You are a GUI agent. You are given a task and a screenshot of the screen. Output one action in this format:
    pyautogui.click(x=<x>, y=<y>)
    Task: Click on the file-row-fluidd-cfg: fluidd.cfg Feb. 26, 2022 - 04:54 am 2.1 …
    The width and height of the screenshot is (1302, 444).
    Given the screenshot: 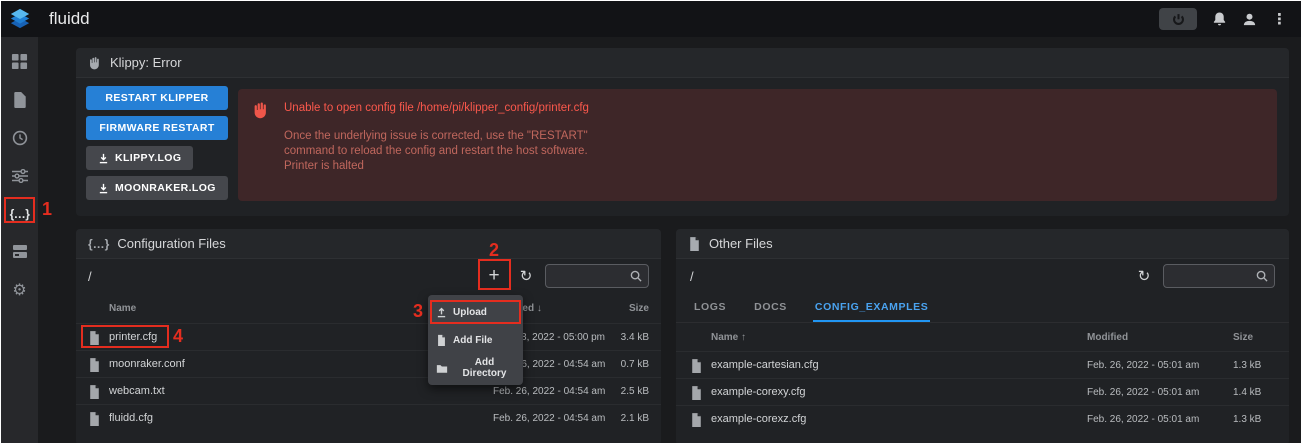 What is the action you would take?
    pyautogui.click(x=368, y=417)
    